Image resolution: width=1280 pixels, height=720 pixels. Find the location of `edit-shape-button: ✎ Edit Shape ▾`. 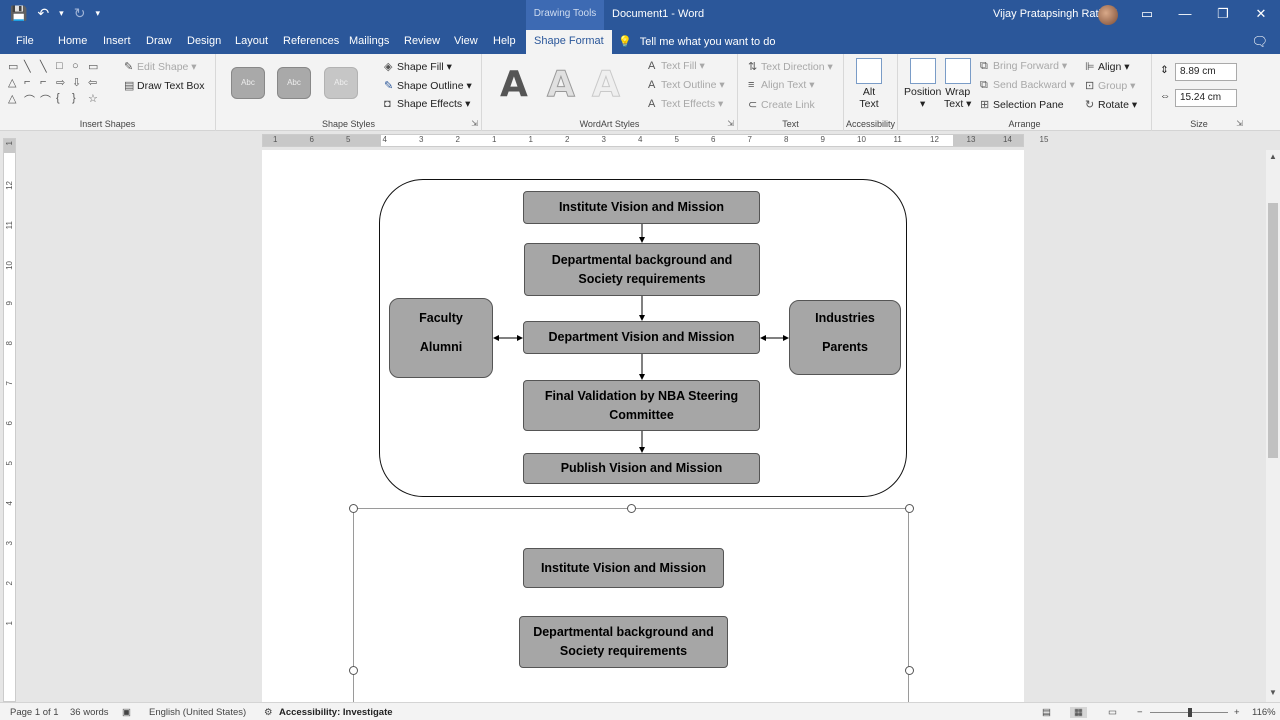

edit-shape-button: ✎ Edit Shape ▾ is located at coordinates (160, 66).